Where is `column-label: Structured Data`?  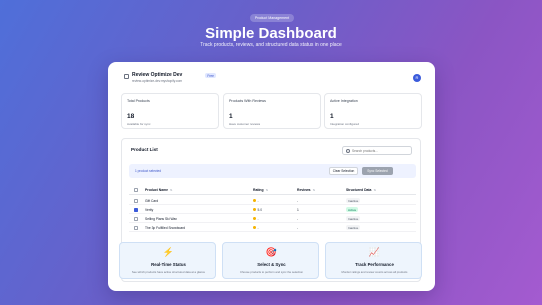
column-label: Structured Data is located at coordinates (359, 190).